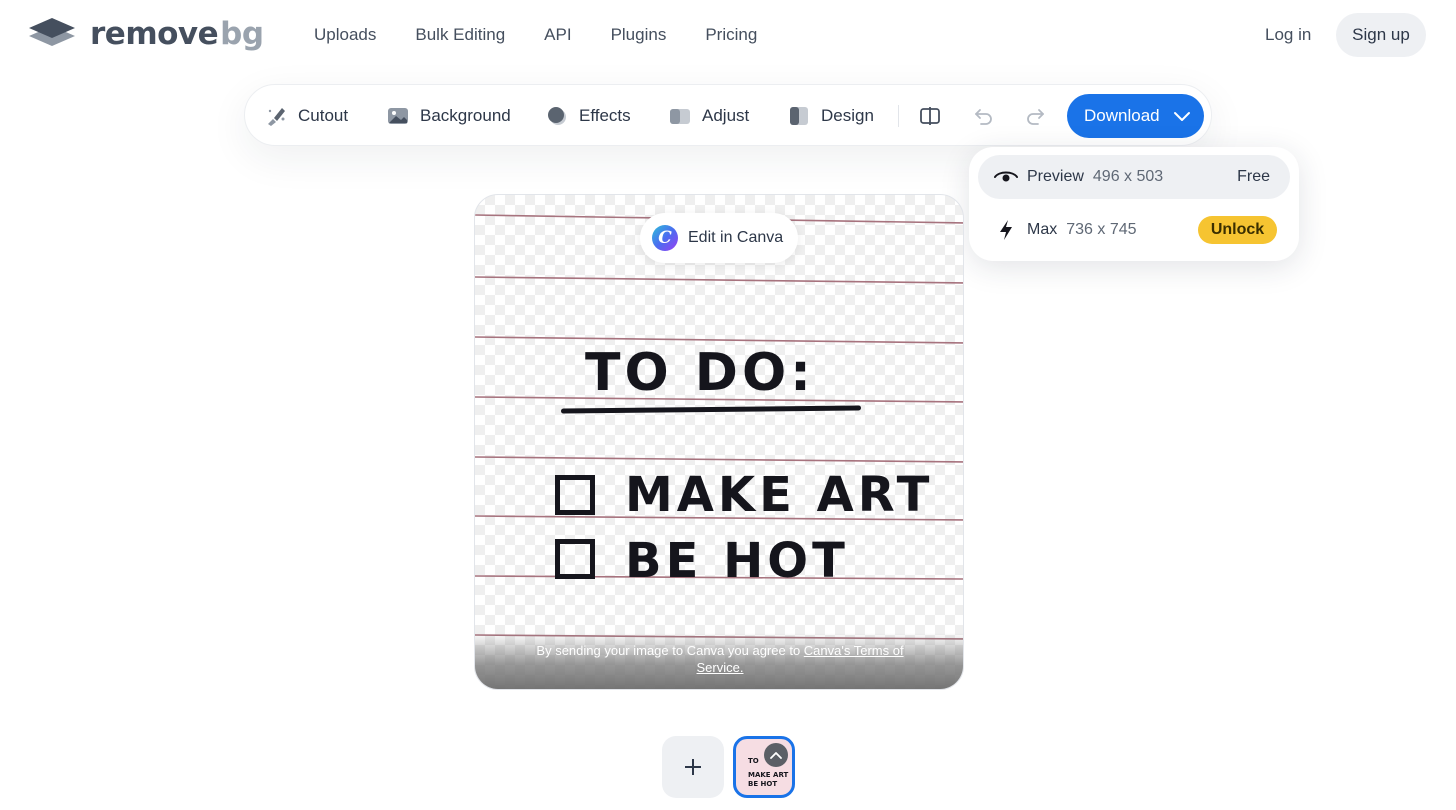 Image resolution: width=1456 pixels, height=810 pixels. I want to click on preview-dimensions: 496 x 503, so click(1128, 176).